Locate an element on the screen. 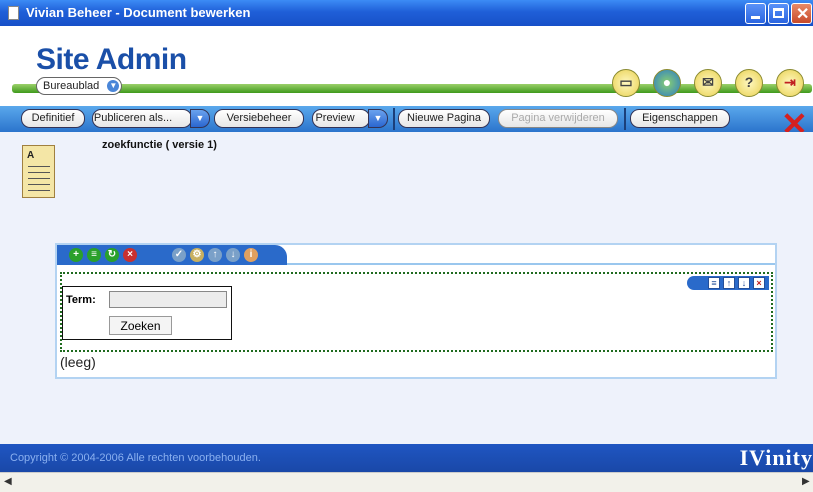 The width and height of the screenshot is (813, 492). block-down-icon: ↓ is located at coordinates (744, 283).